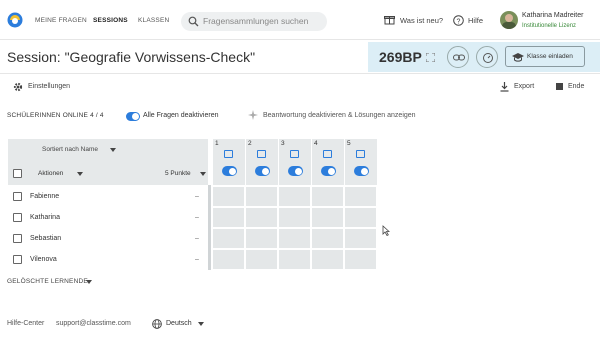 The height and width of the screenshot is (338, 600). Describe the element at coordinates (15, 20) in the screenshot. I see `classtime-logo` at that location.